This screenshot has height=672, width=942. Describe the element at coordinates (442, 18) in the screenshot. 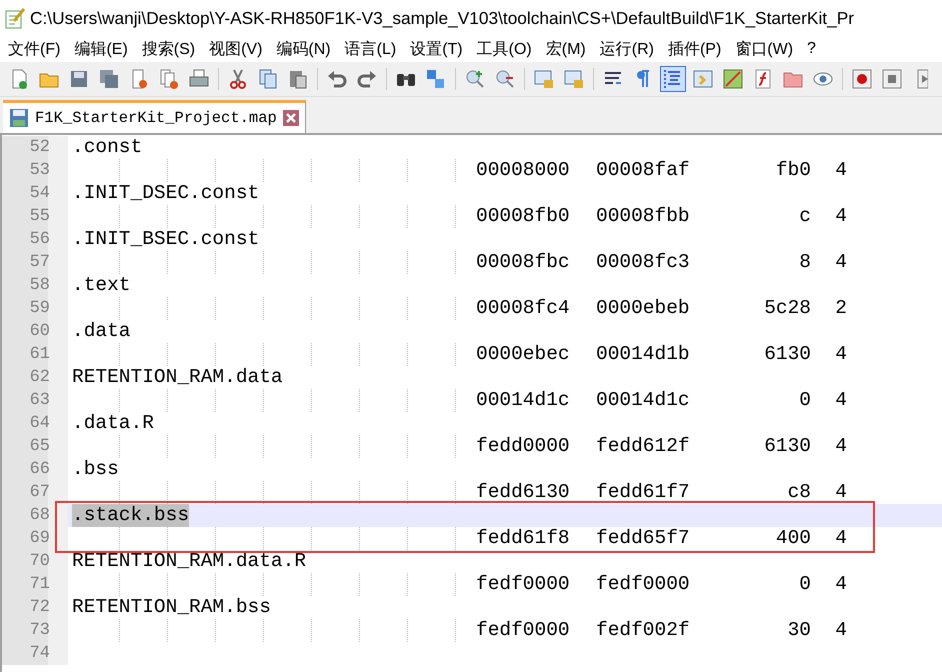

I see `window-title: C:\Users\wanji\Desktop\Y-ASK-RH850F1K-V3_sample_V103\toolchain\CS+\DefaultBuild\F1K_StarterKit_Pr` at that location.